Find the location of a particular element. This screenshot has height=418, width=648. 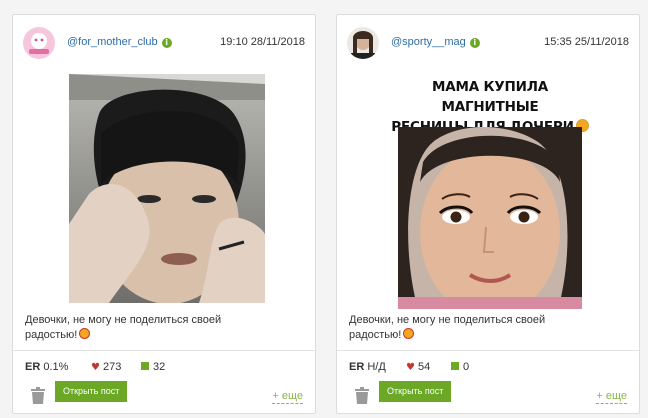

comments-count: 0 is located at coordinates (466, 367).